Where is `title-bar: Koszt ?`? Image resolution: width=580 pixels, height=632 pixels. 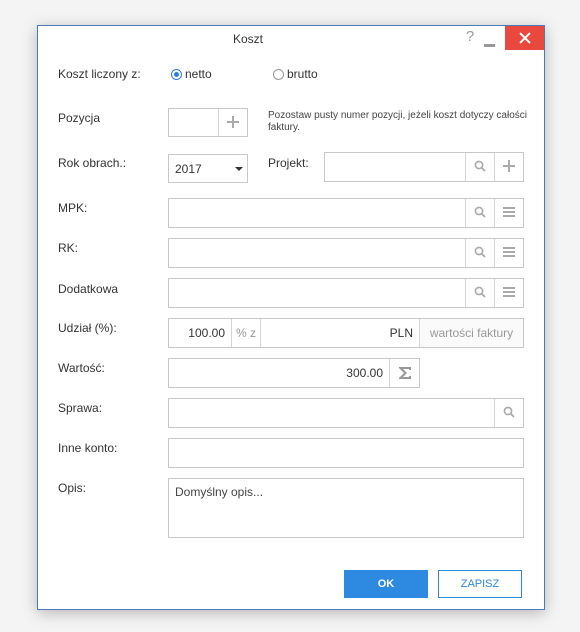 title-bar: Koszt ? is located at coordinates (291, 39).